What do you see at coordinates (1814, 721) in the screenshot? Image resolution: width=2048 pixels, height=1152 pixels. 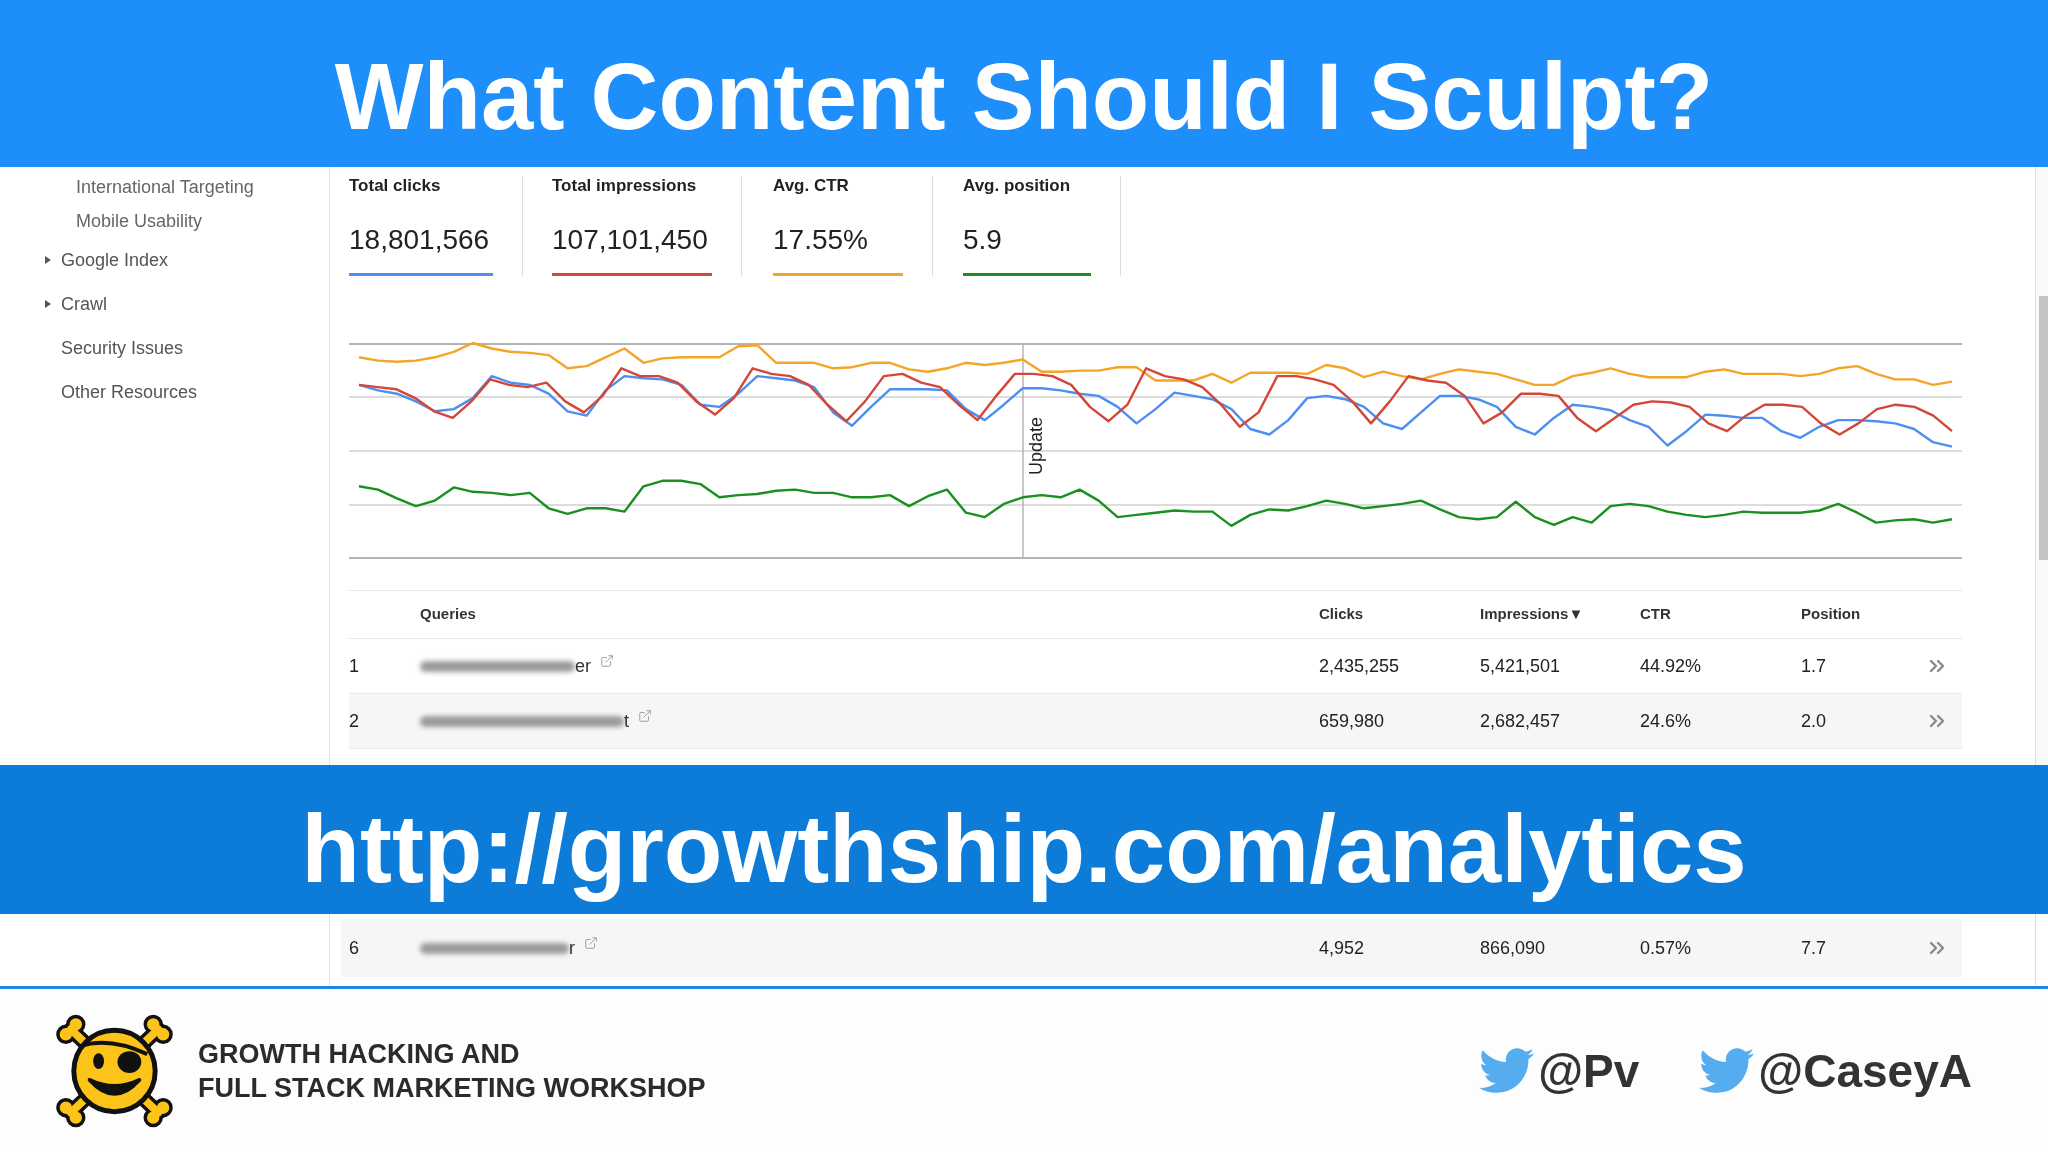 I see `table-cell-text: 2.0` at bounding box center [1814, 721].